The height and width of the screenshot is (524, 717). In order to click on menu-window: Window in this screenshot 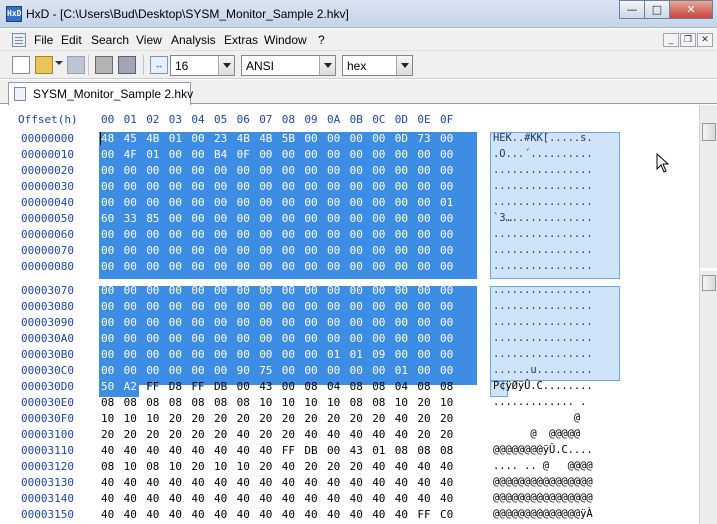, I will do `click(285, 40)`.